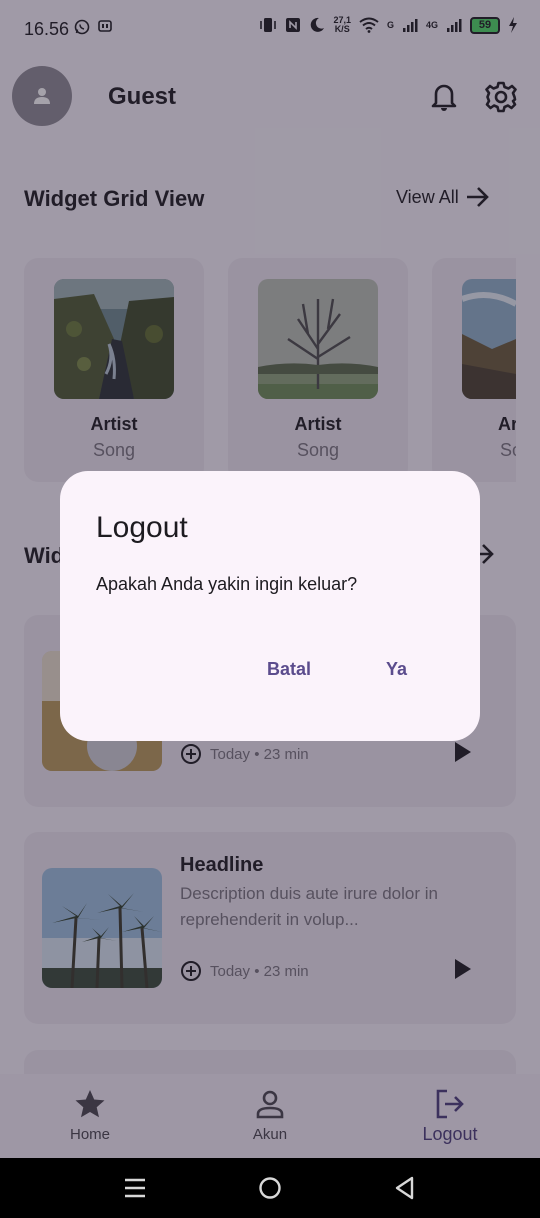  Describe the element at coordinates (396, 669) in the screenshot. I see `confirm-button: Ya` at that location.